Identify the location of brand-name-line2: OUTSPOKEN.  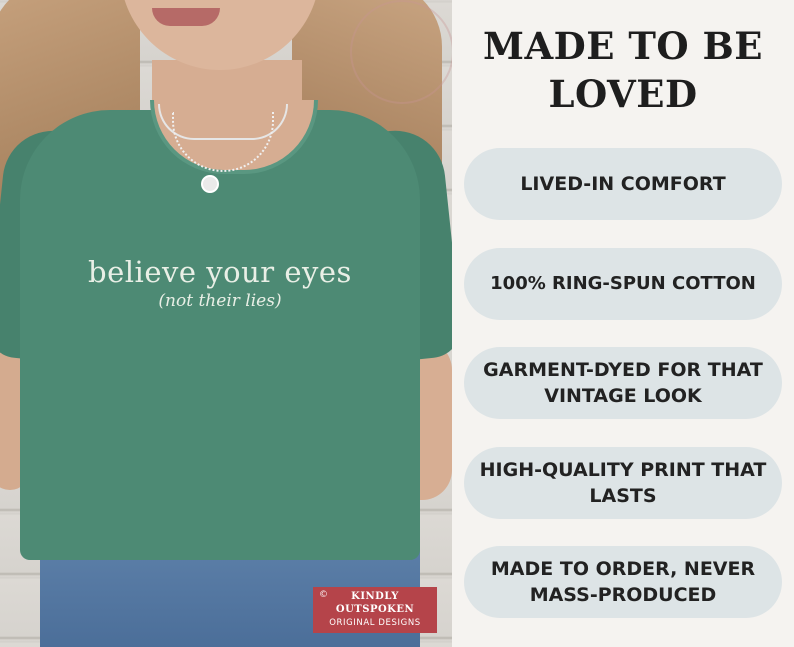
(375, 609).